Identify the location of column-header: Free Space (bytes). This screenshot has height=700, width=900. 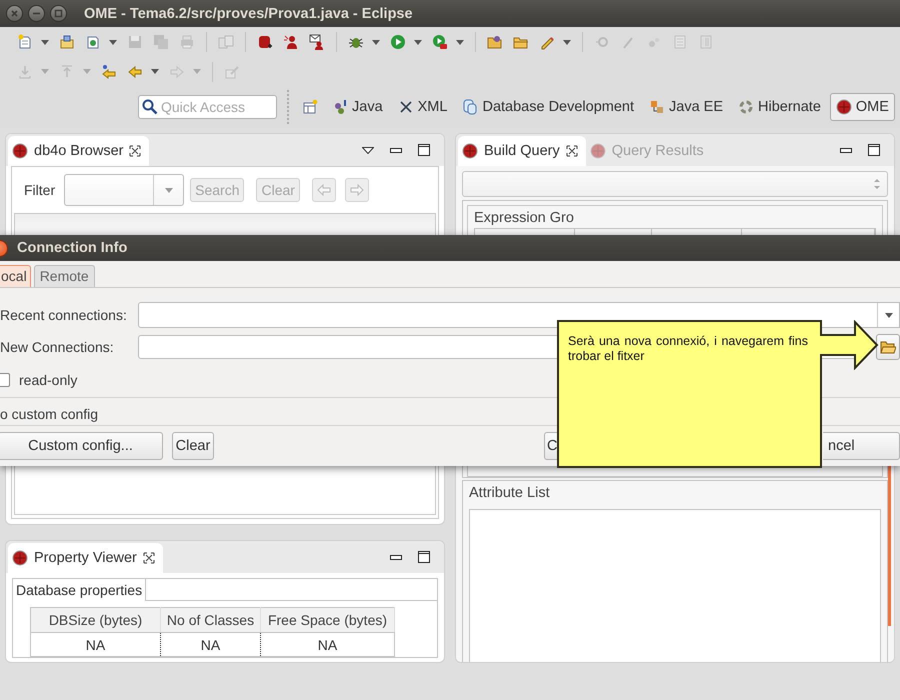
(327, 620).